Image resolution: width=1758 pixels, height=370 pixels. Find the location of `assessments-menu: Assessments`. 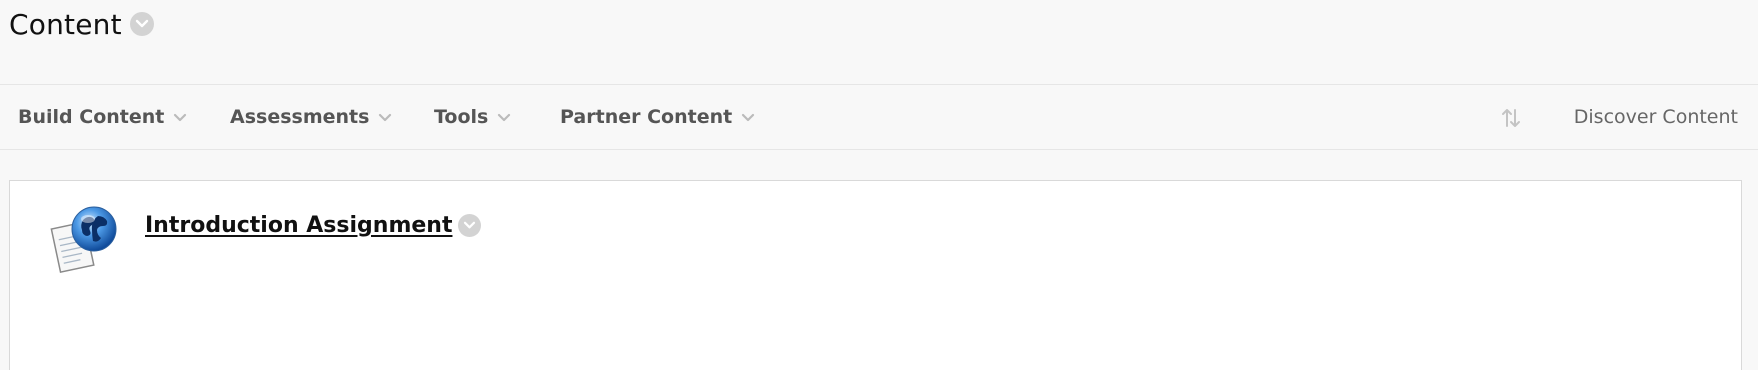

assessments-menu: Assessments is located at coordinates (311, 117).